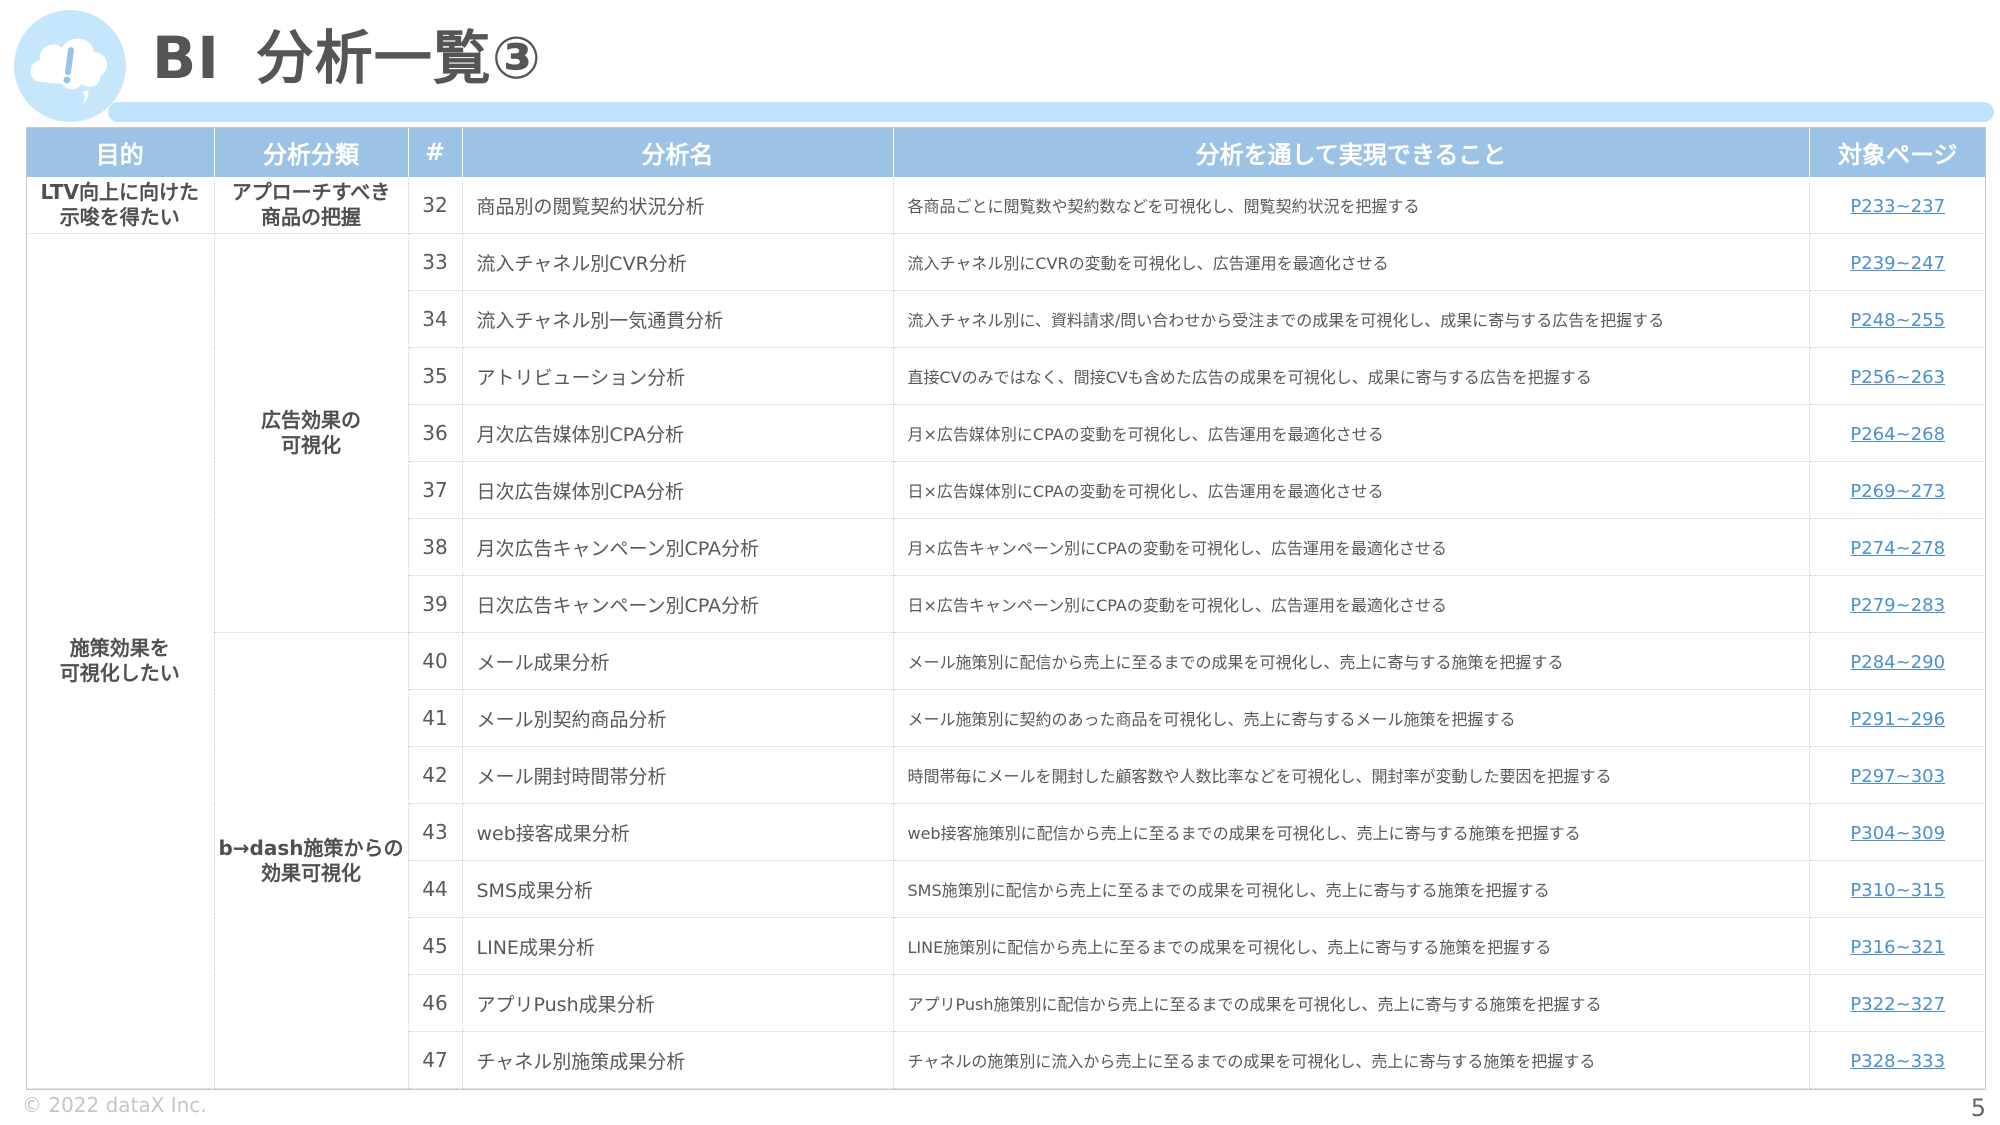 This screenshot has width=2000, height=1125. Describe the element at coordinates (678, 661) in the screenshot. I see `analysis-name: メール成果分析` at that location.